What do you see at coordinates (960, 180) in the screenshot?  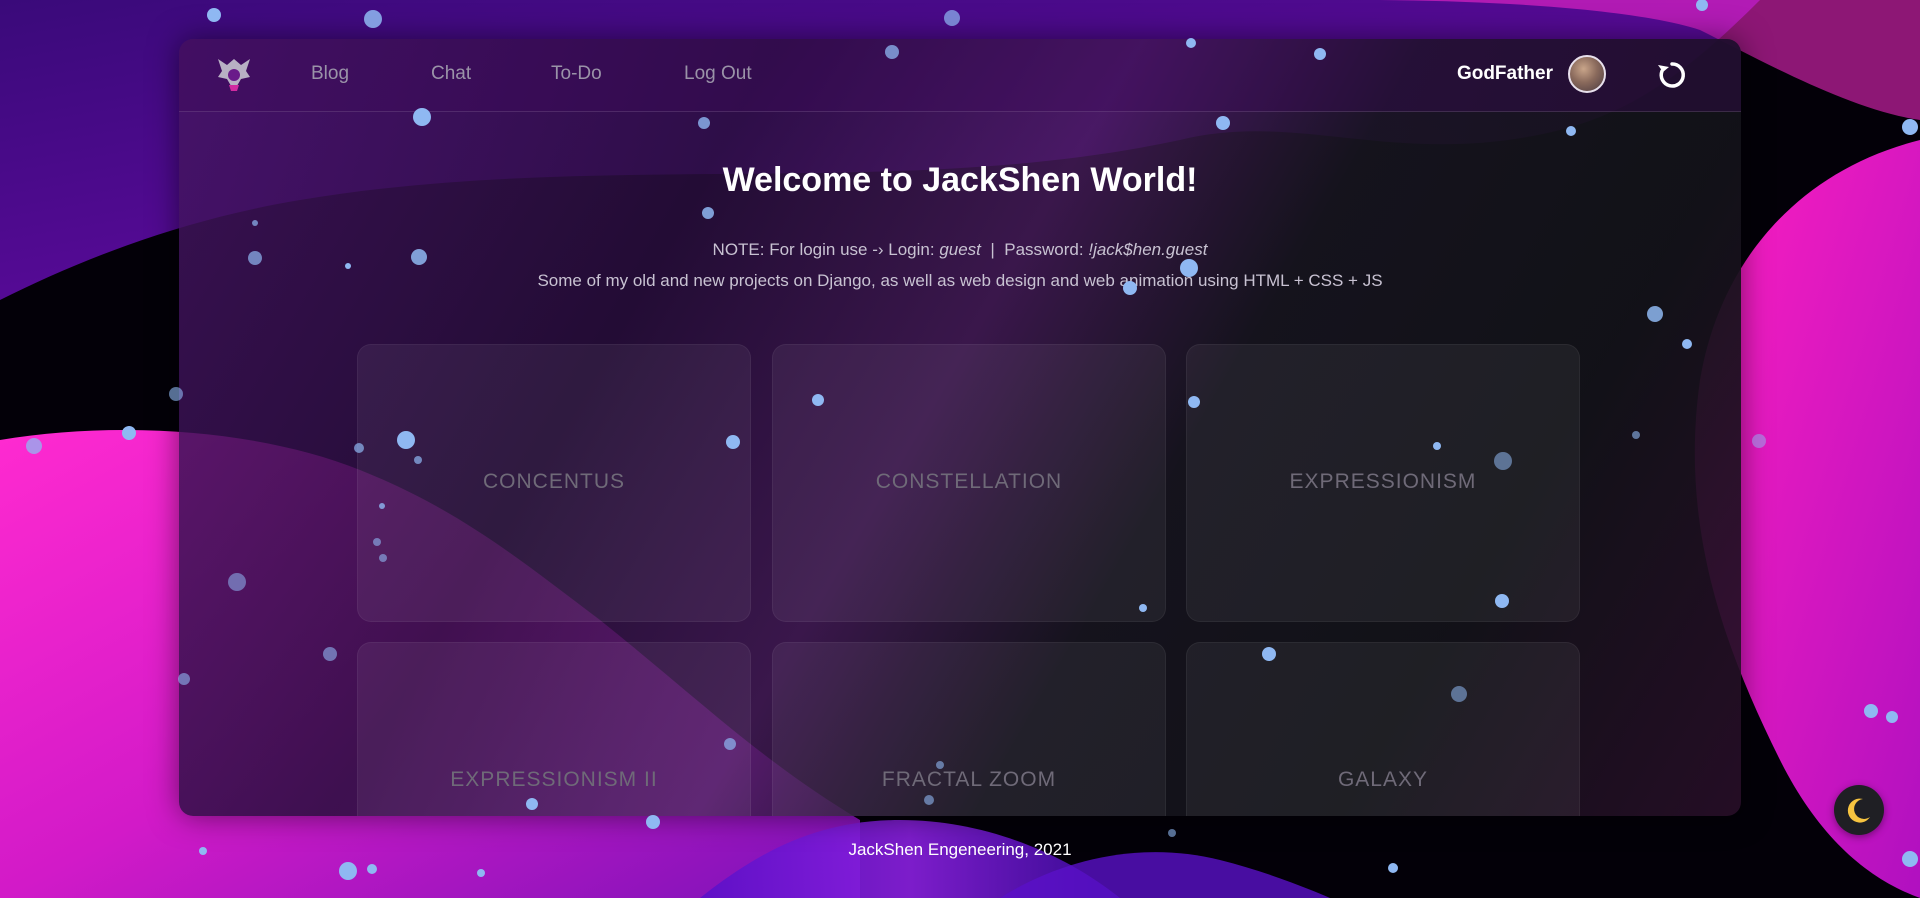 I see `page-title: Welcome to JackShen World!` at bounding box center [960, 180].